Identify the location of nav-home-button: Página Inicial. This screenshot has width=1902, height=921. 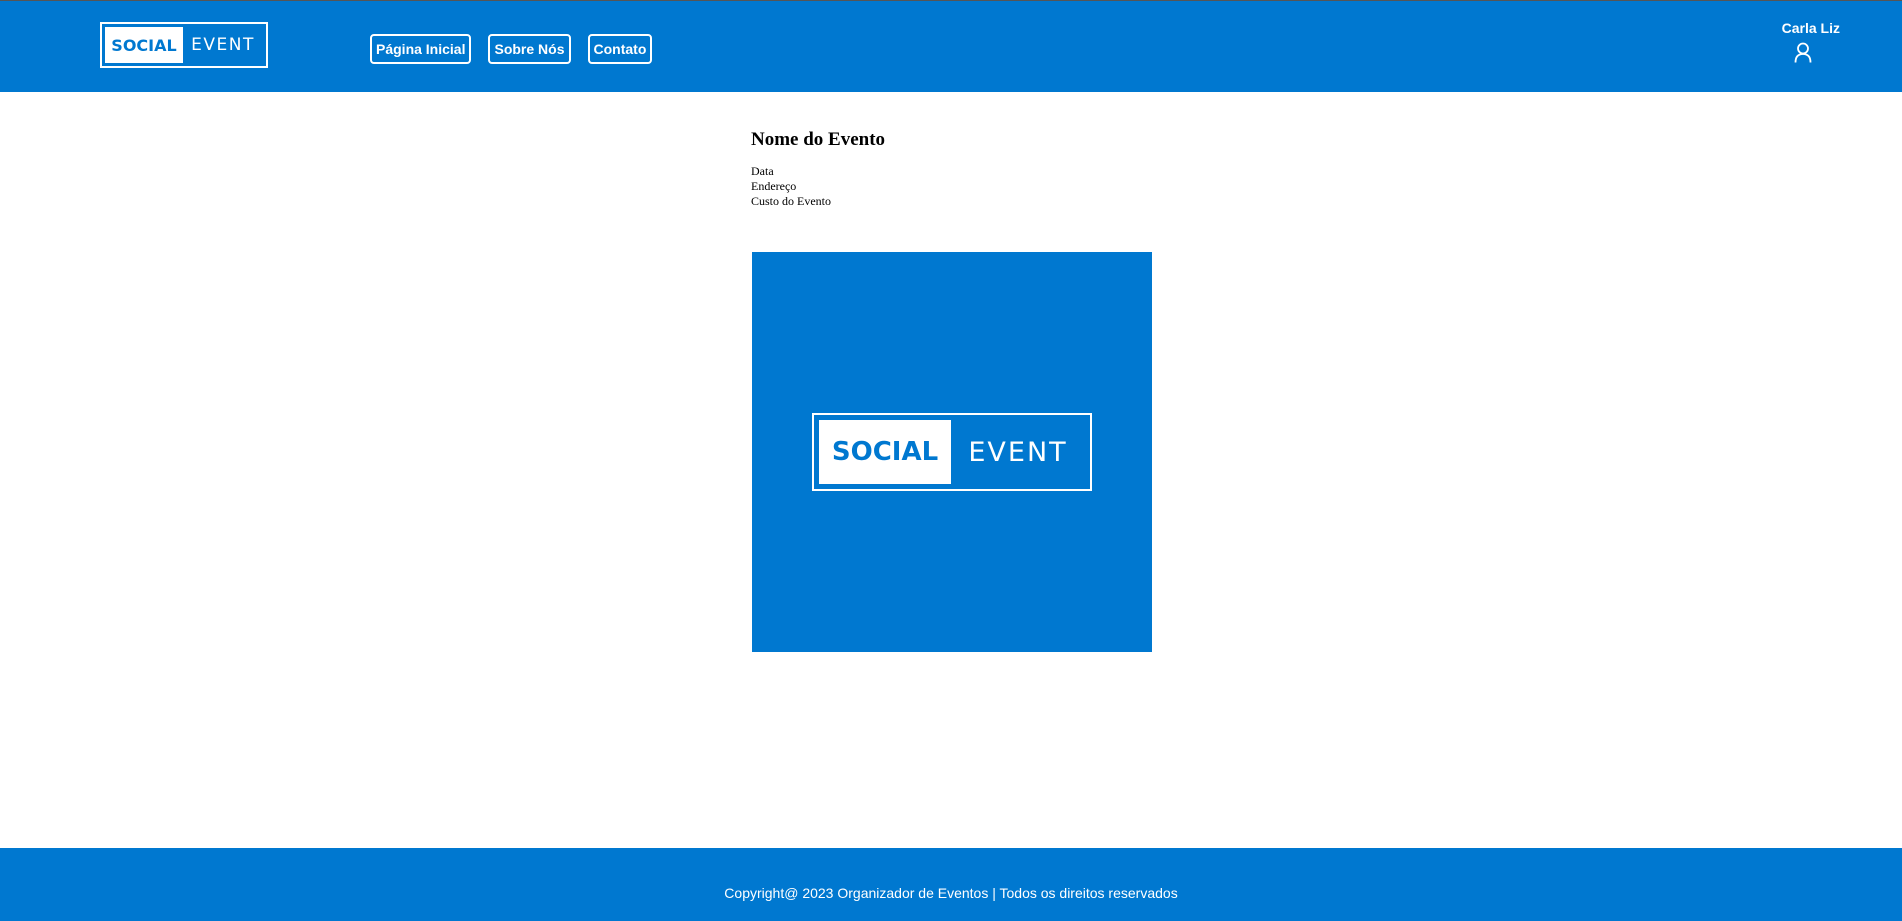
(421, 49).